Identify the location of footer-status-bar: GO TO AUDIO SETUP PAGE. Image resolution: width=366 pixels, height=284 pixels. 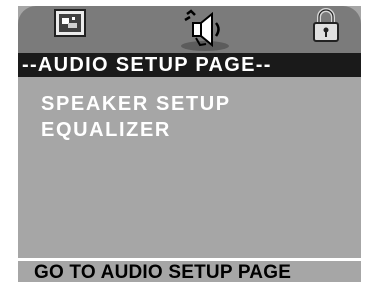
(189, 270).